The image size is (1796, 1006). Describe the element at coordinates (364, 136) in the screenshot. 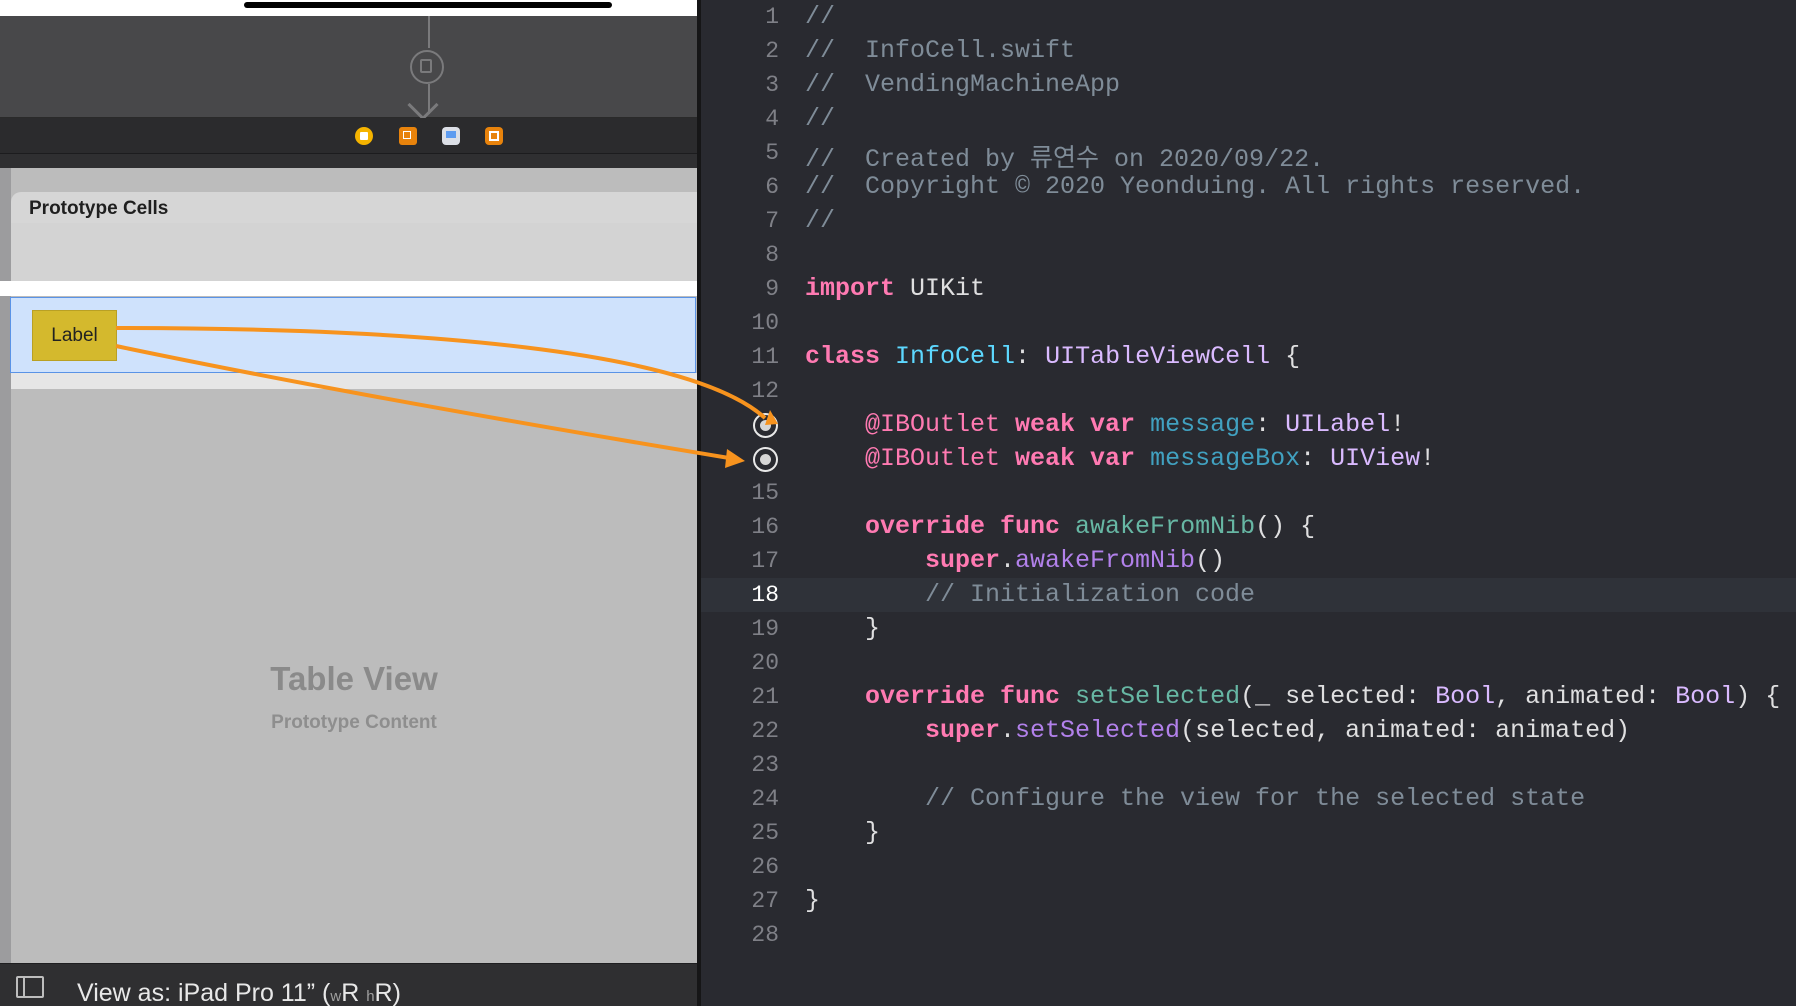

I see `view-controller-icon` at that location.